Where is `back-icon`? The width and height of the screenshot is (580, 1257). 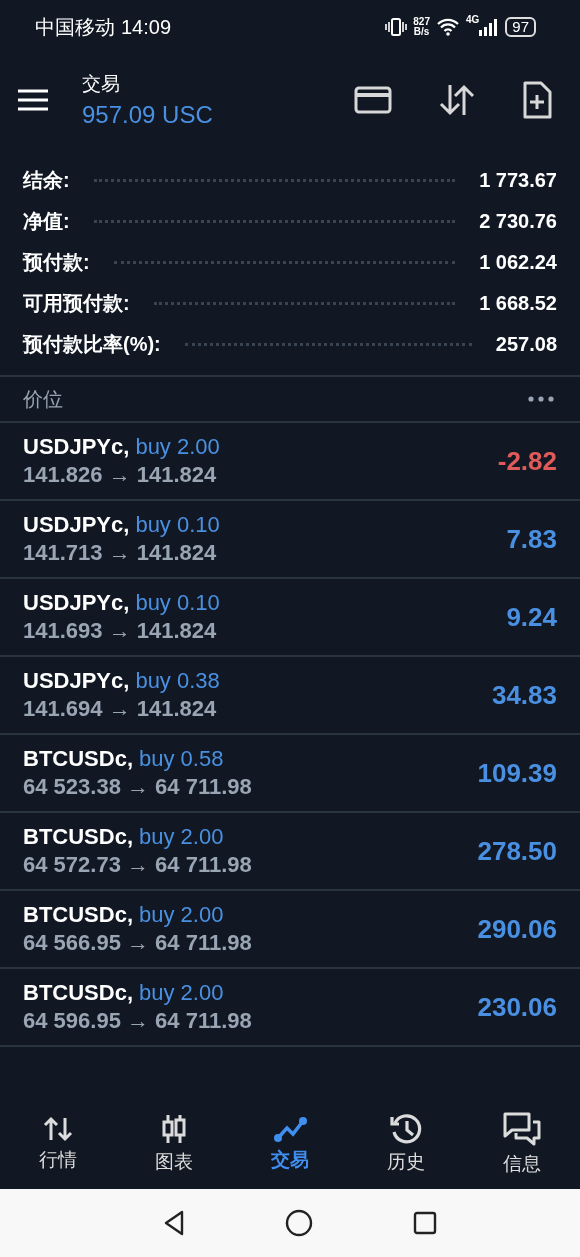 back-icon is located at coordinates (174, 1223).